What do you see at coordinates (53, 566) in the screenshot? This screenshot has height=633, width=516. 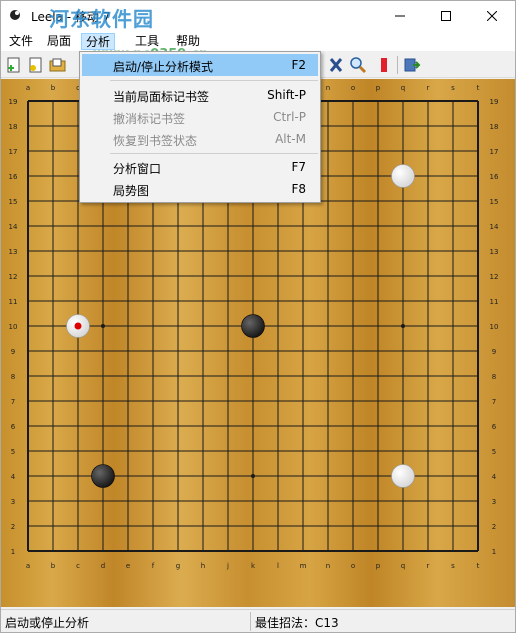 I see `column-label: b` at bounding box center [53, 566].